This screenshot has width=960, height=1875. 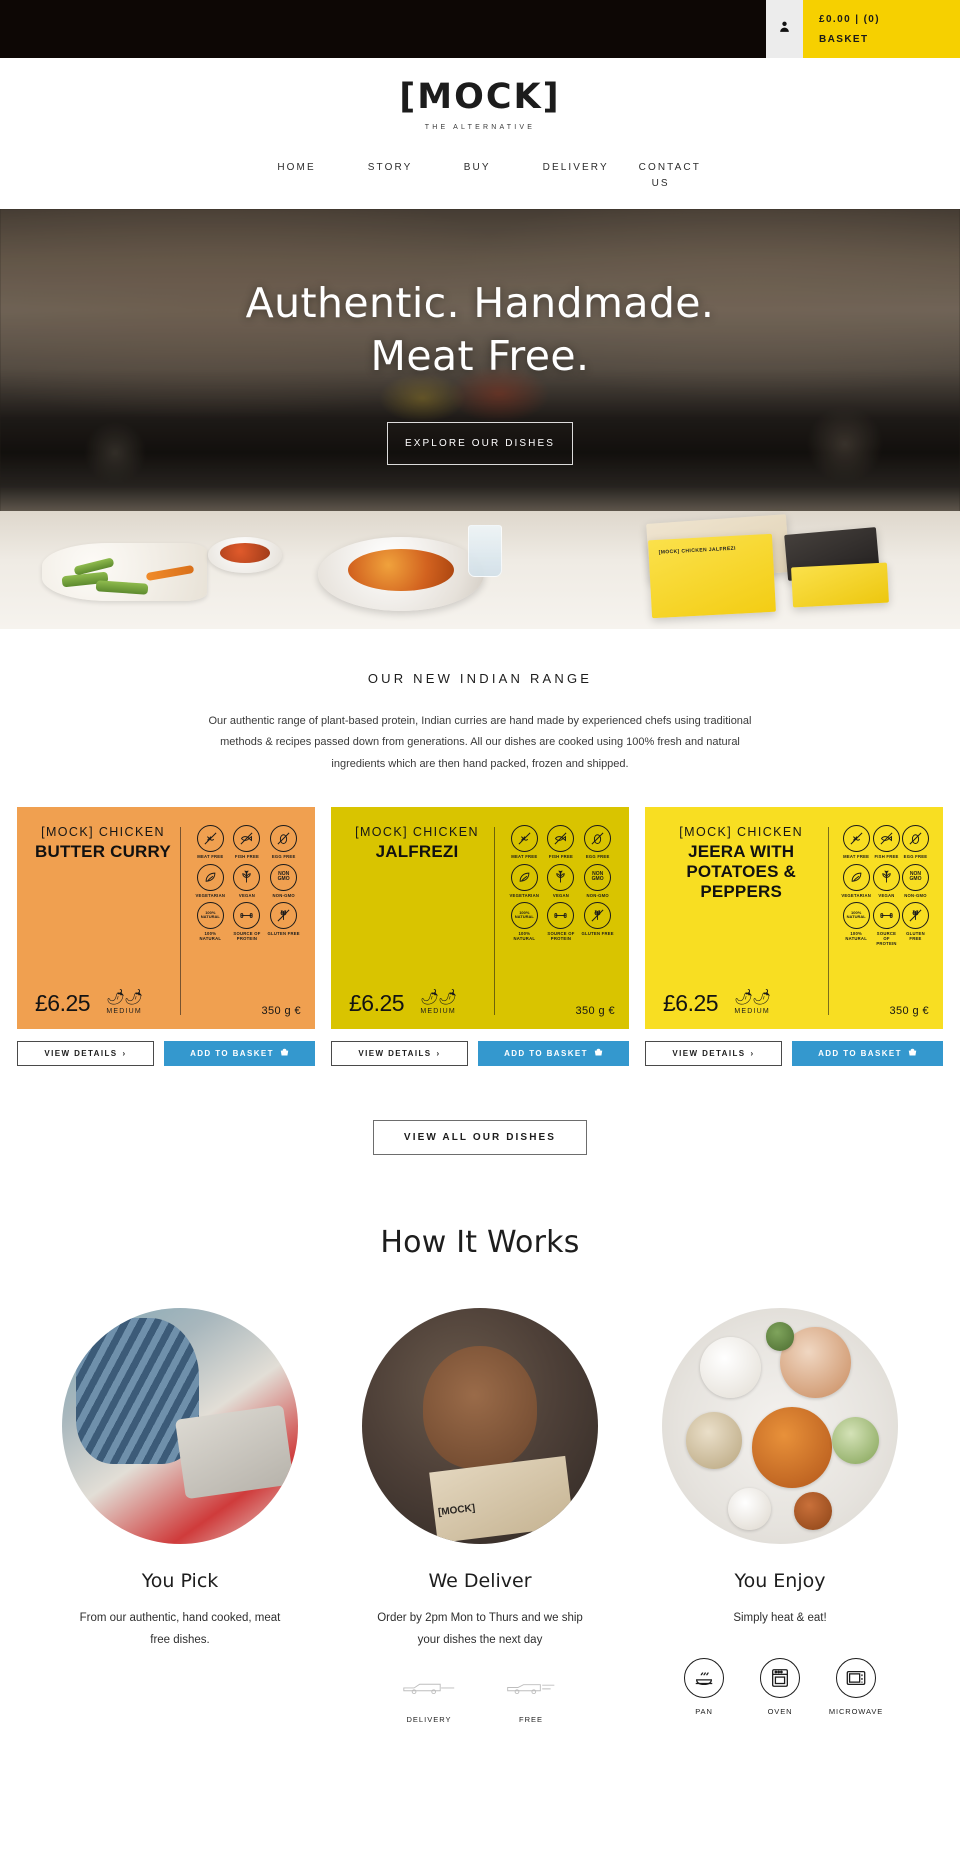 What do you see at coordinates (661, 175) in the screenshot?
I see `nav-item-contact-us: CONTACT US` at bounding box center [661, 175].